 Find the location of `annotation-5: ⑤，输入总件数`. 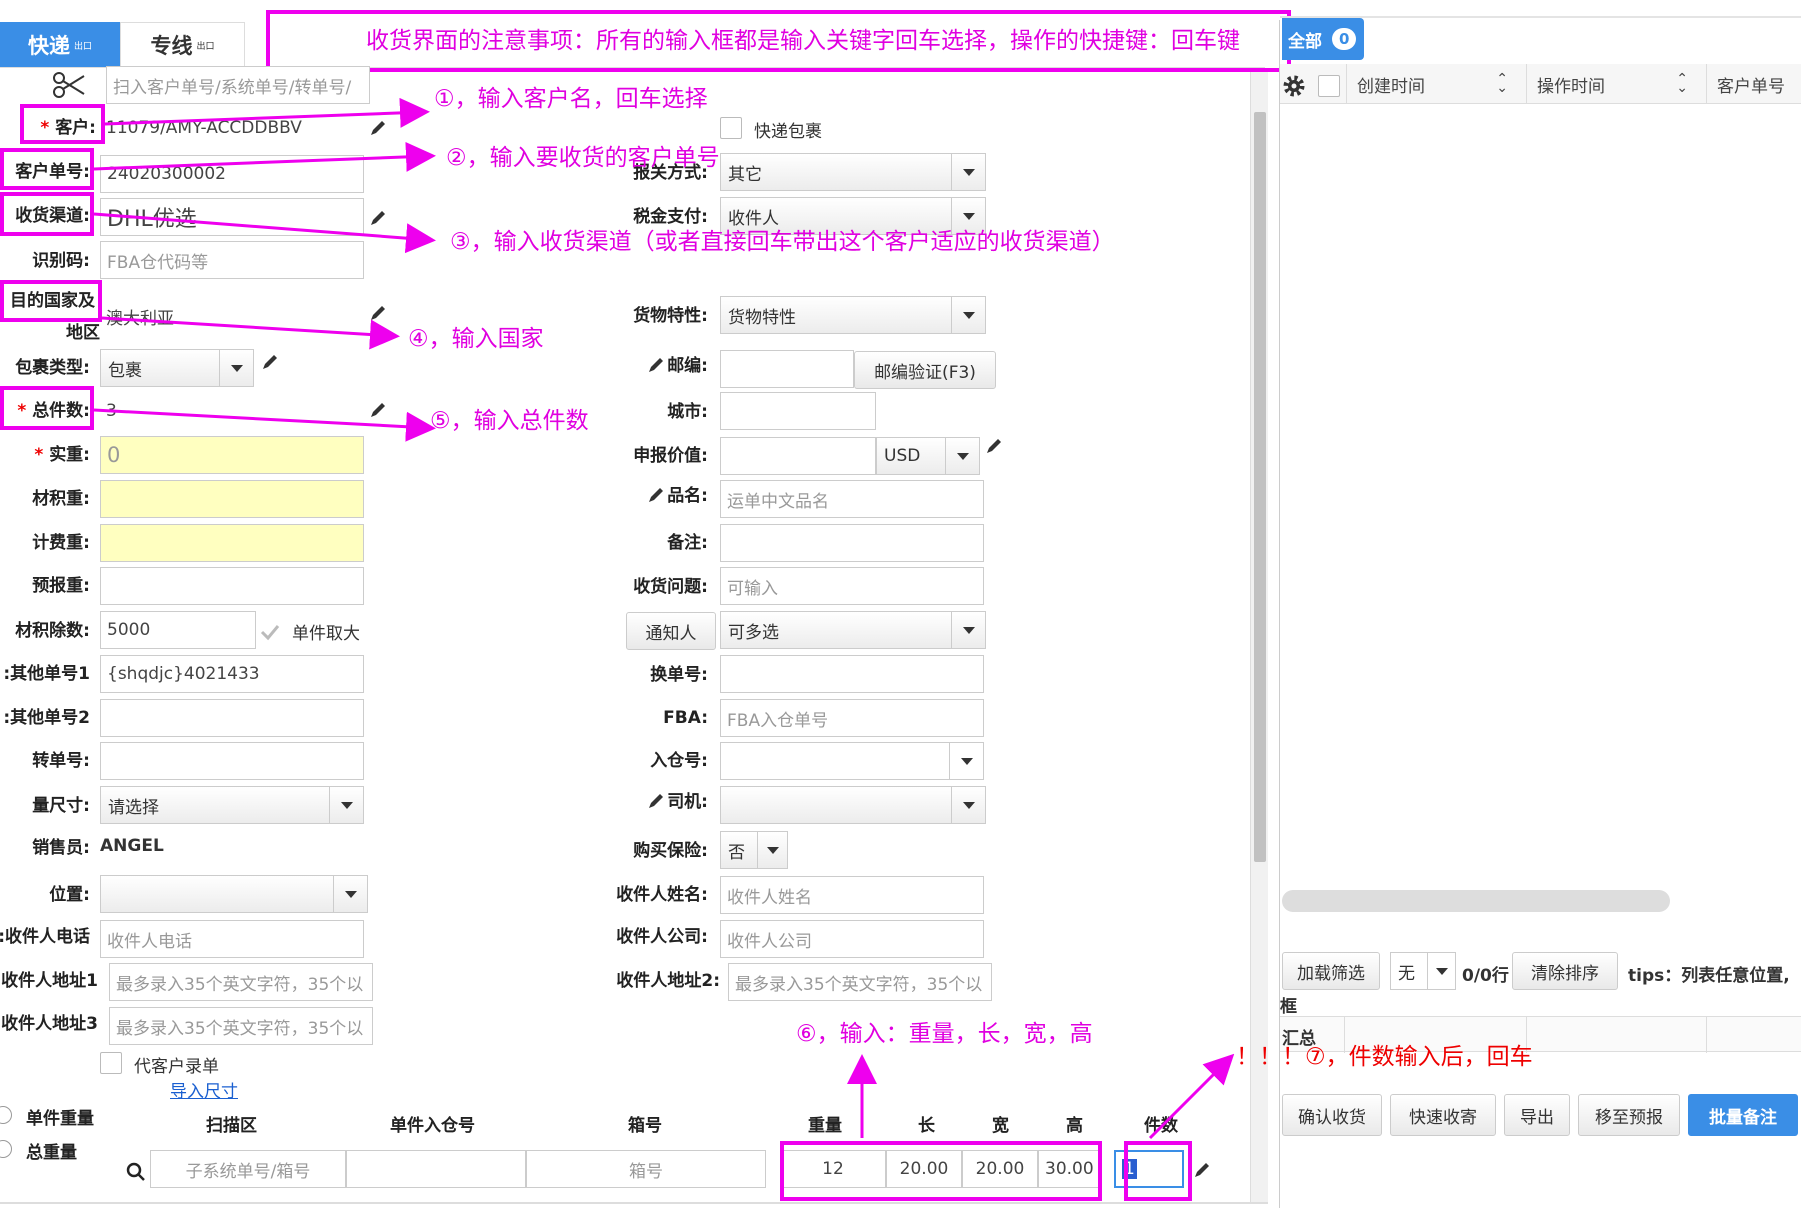

annotation-5: ⑤，输入总件数 is located at coordinates (509, 421).